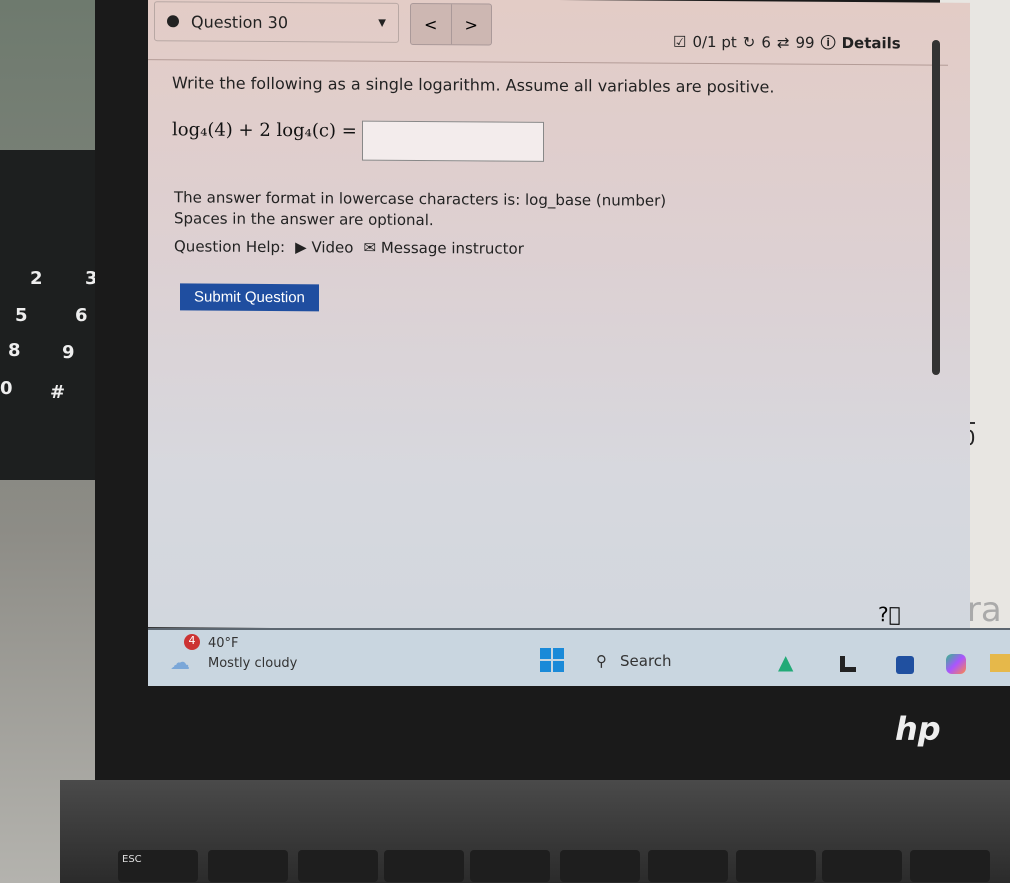 The height and width of the screenshot is (883, 1010). Describe the element at coordinates (180, 662) in the screenshot. I see `cloud-icon: ☁` at that location.